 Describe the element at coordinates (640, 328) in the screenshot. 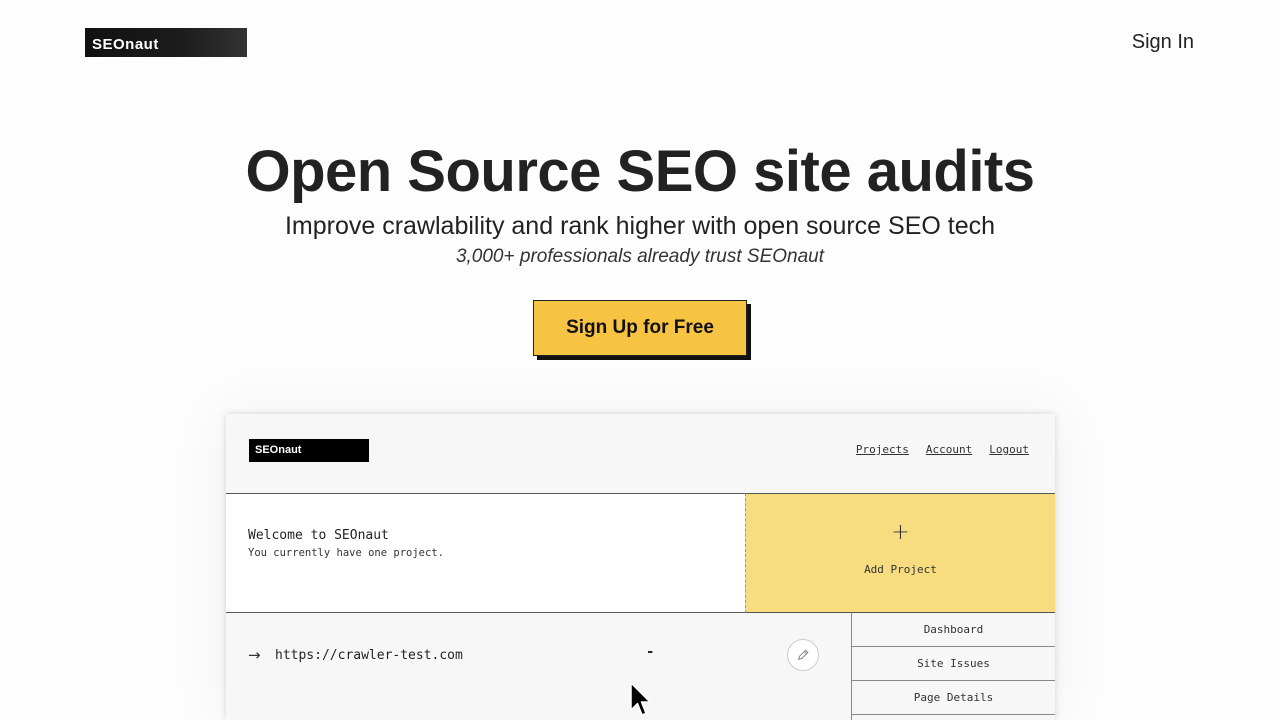

I see `sign-up-button: Sign Up for Free` at that location.